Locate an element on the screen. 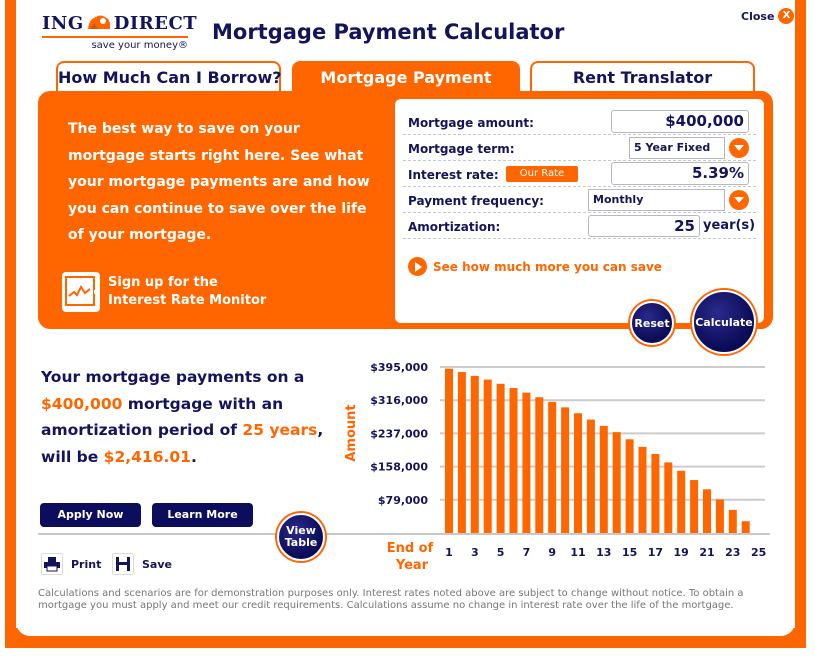 The width and height of the screenshot is (815, 656). payment-frequency-row: Payment frequency: Monthly is located at coordinates (579, 200).